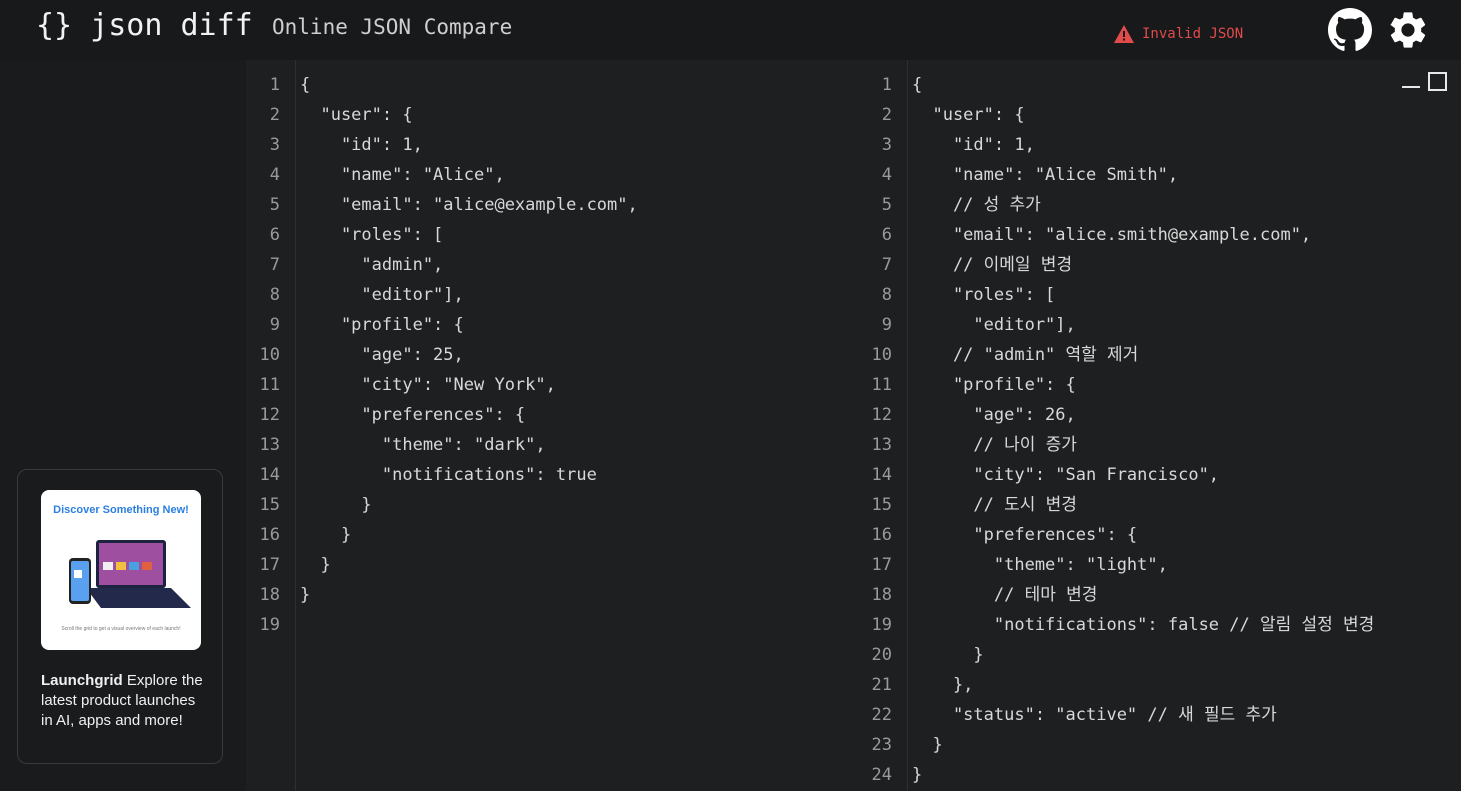  Describe the element at coordinates (993, 415) in the screenshot. I see `code-line: "age": 26,` at that location.